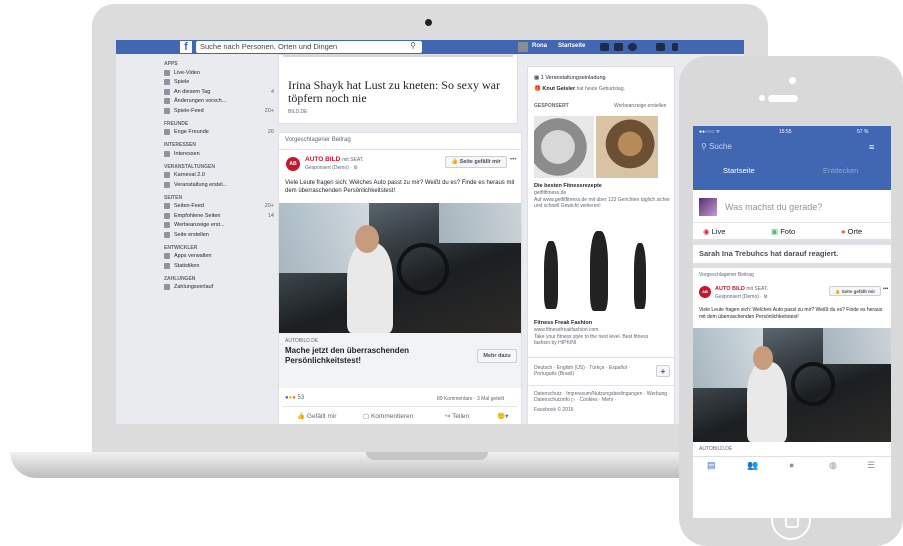 This screenshot has width=903, height=546. Describe the element at coordinates (675, 47) in the screenshot. I see `chevron-down-icon` at that location.